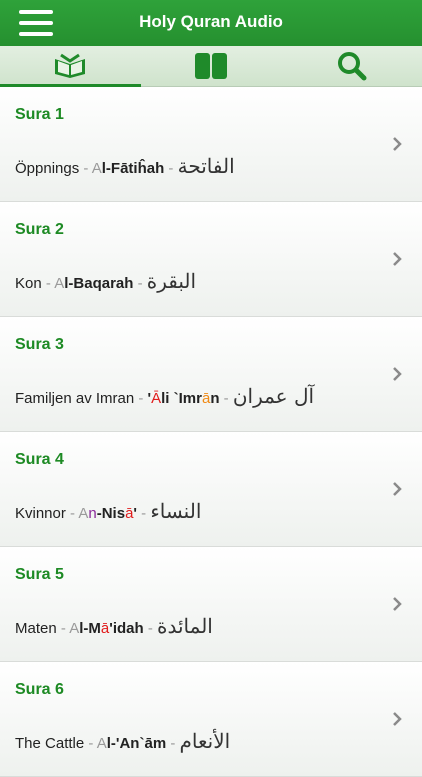  Describe the element at coordinates (206, 166) in the screenshot. I see `arabic-name: الفاتحة` at that location.